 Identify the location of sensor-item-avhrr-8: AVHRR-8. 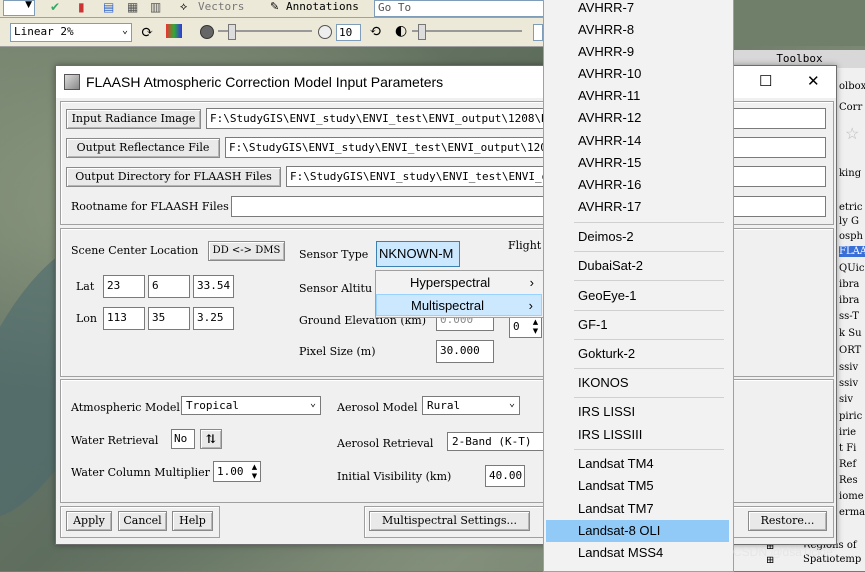
(637, 30).